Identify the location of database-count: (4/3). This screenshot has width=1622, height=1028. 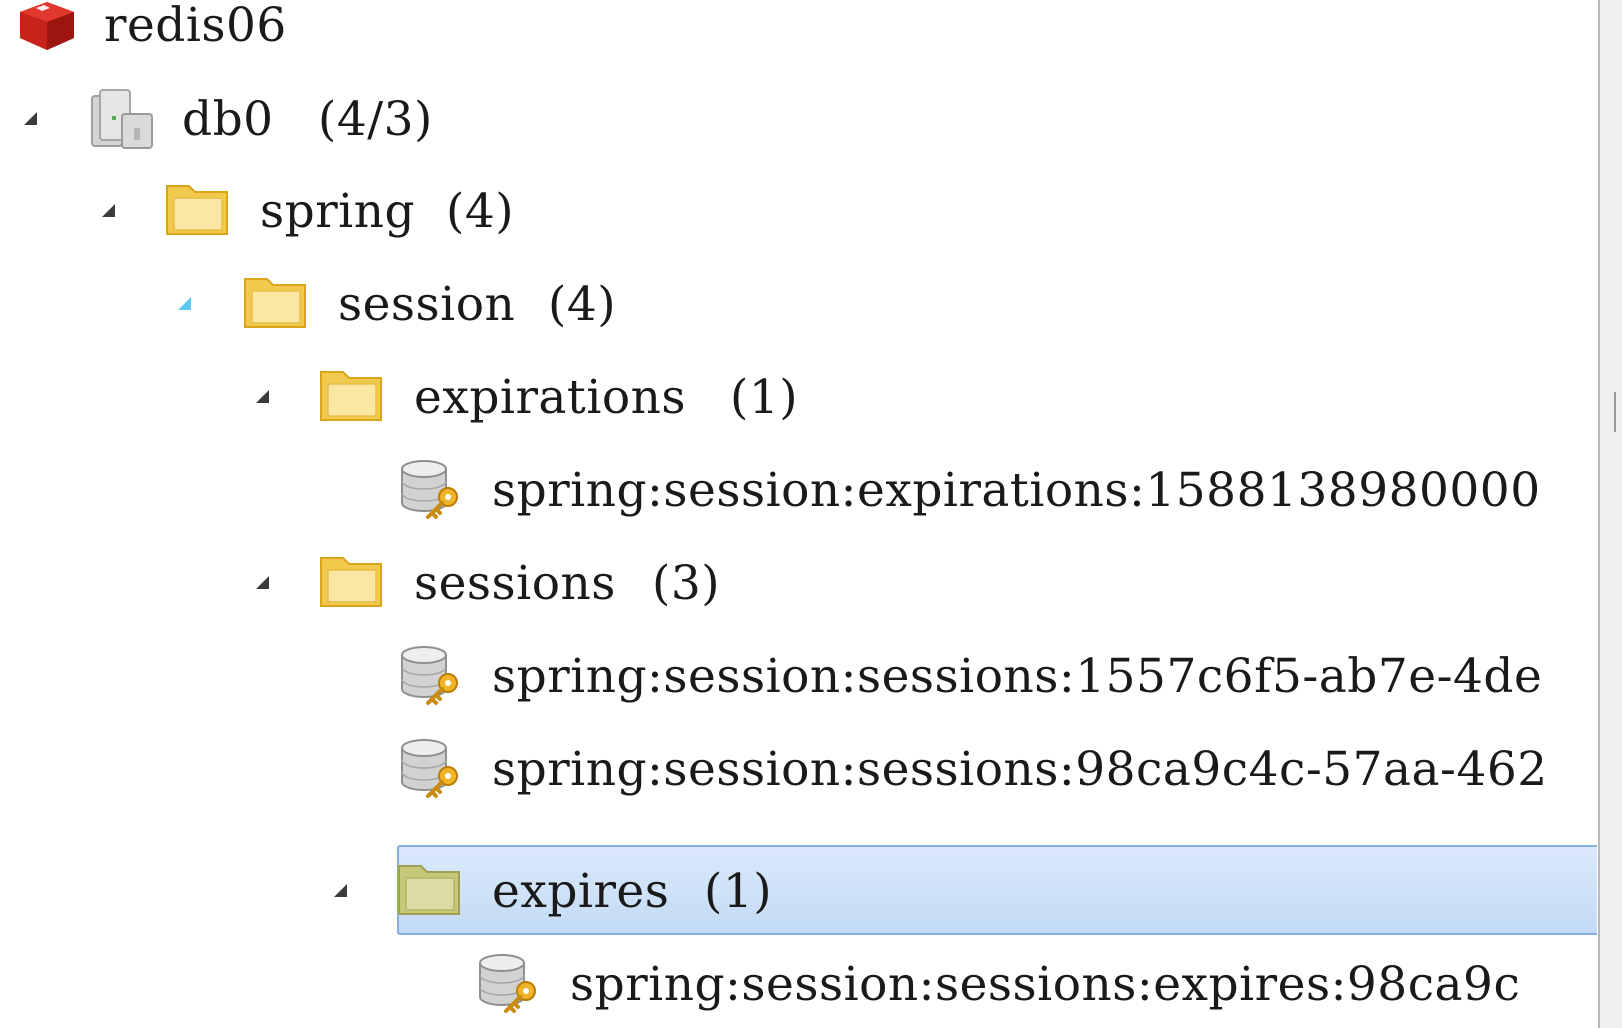
(375, 119).